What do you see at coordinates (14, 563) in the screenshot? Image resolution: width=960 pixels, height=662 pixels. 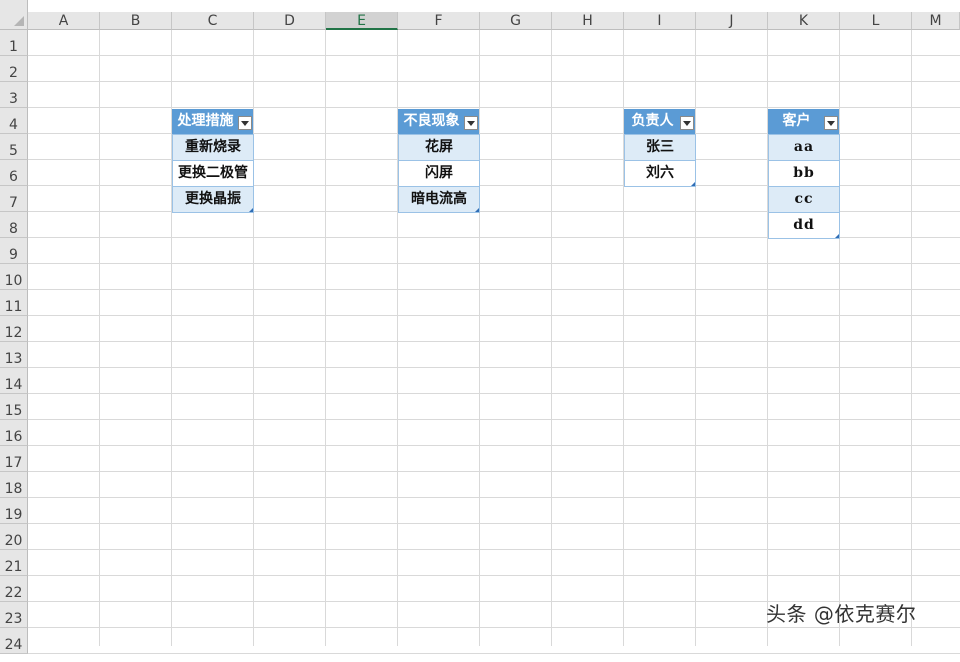 I see `row-header-21: 21` at bounding box center [14, 563].